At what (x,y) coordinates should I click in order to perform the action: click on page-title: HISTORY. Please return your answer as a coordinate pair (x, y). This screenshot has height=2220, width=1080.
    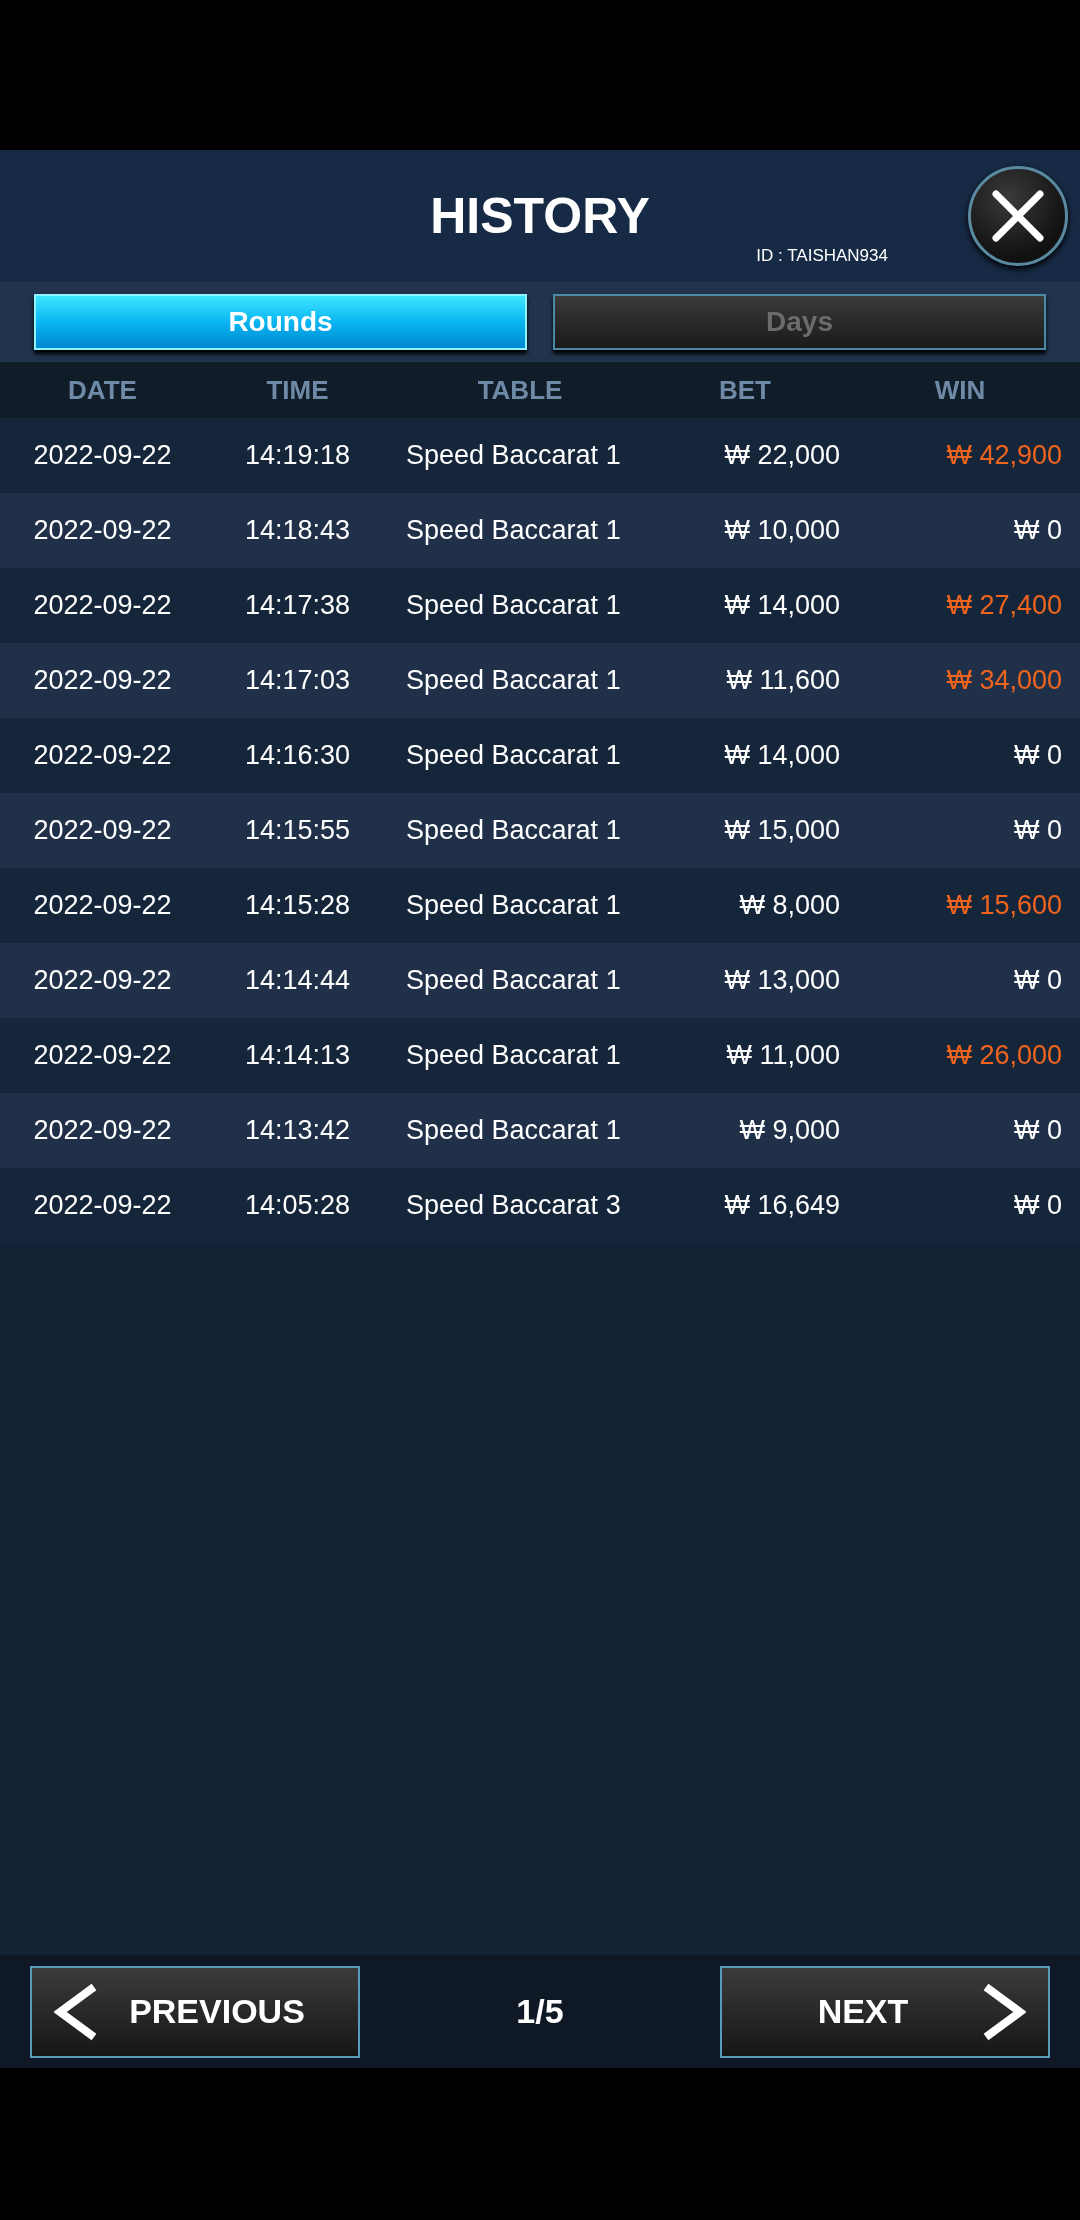
    Looking at the image, I should click on (540, 216).